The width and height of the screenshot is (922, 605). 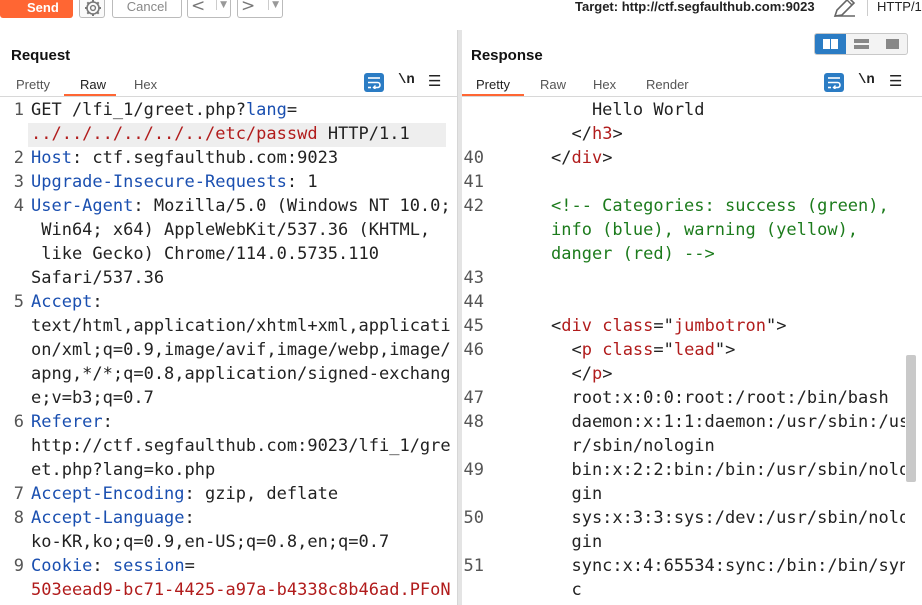 I want to click on line-text: Win64; x64) AppleWebKit/537.36 (KHTML,, so click(x=230, y=230).